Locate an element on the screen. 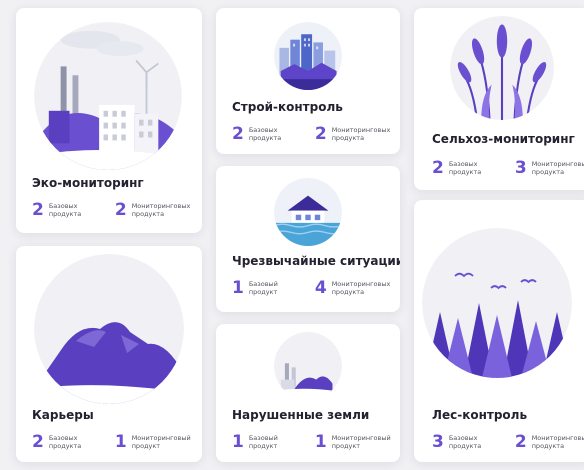 The image size is (584, 470). stat-base: 3 Базовых продукта is located at coordinates (466, 442).